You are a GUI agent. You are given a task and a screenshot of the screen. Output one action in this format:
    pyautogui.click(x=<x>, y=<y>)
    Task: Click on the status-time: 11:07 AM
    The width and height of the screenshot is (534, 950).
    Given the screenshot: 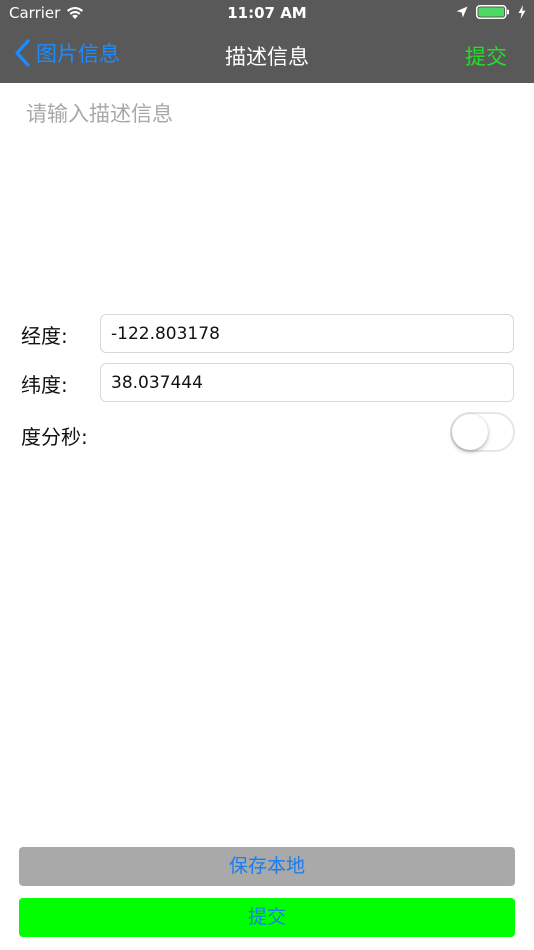 What is the action you would take?
    pyautogui.click(x=267, y=13)
    